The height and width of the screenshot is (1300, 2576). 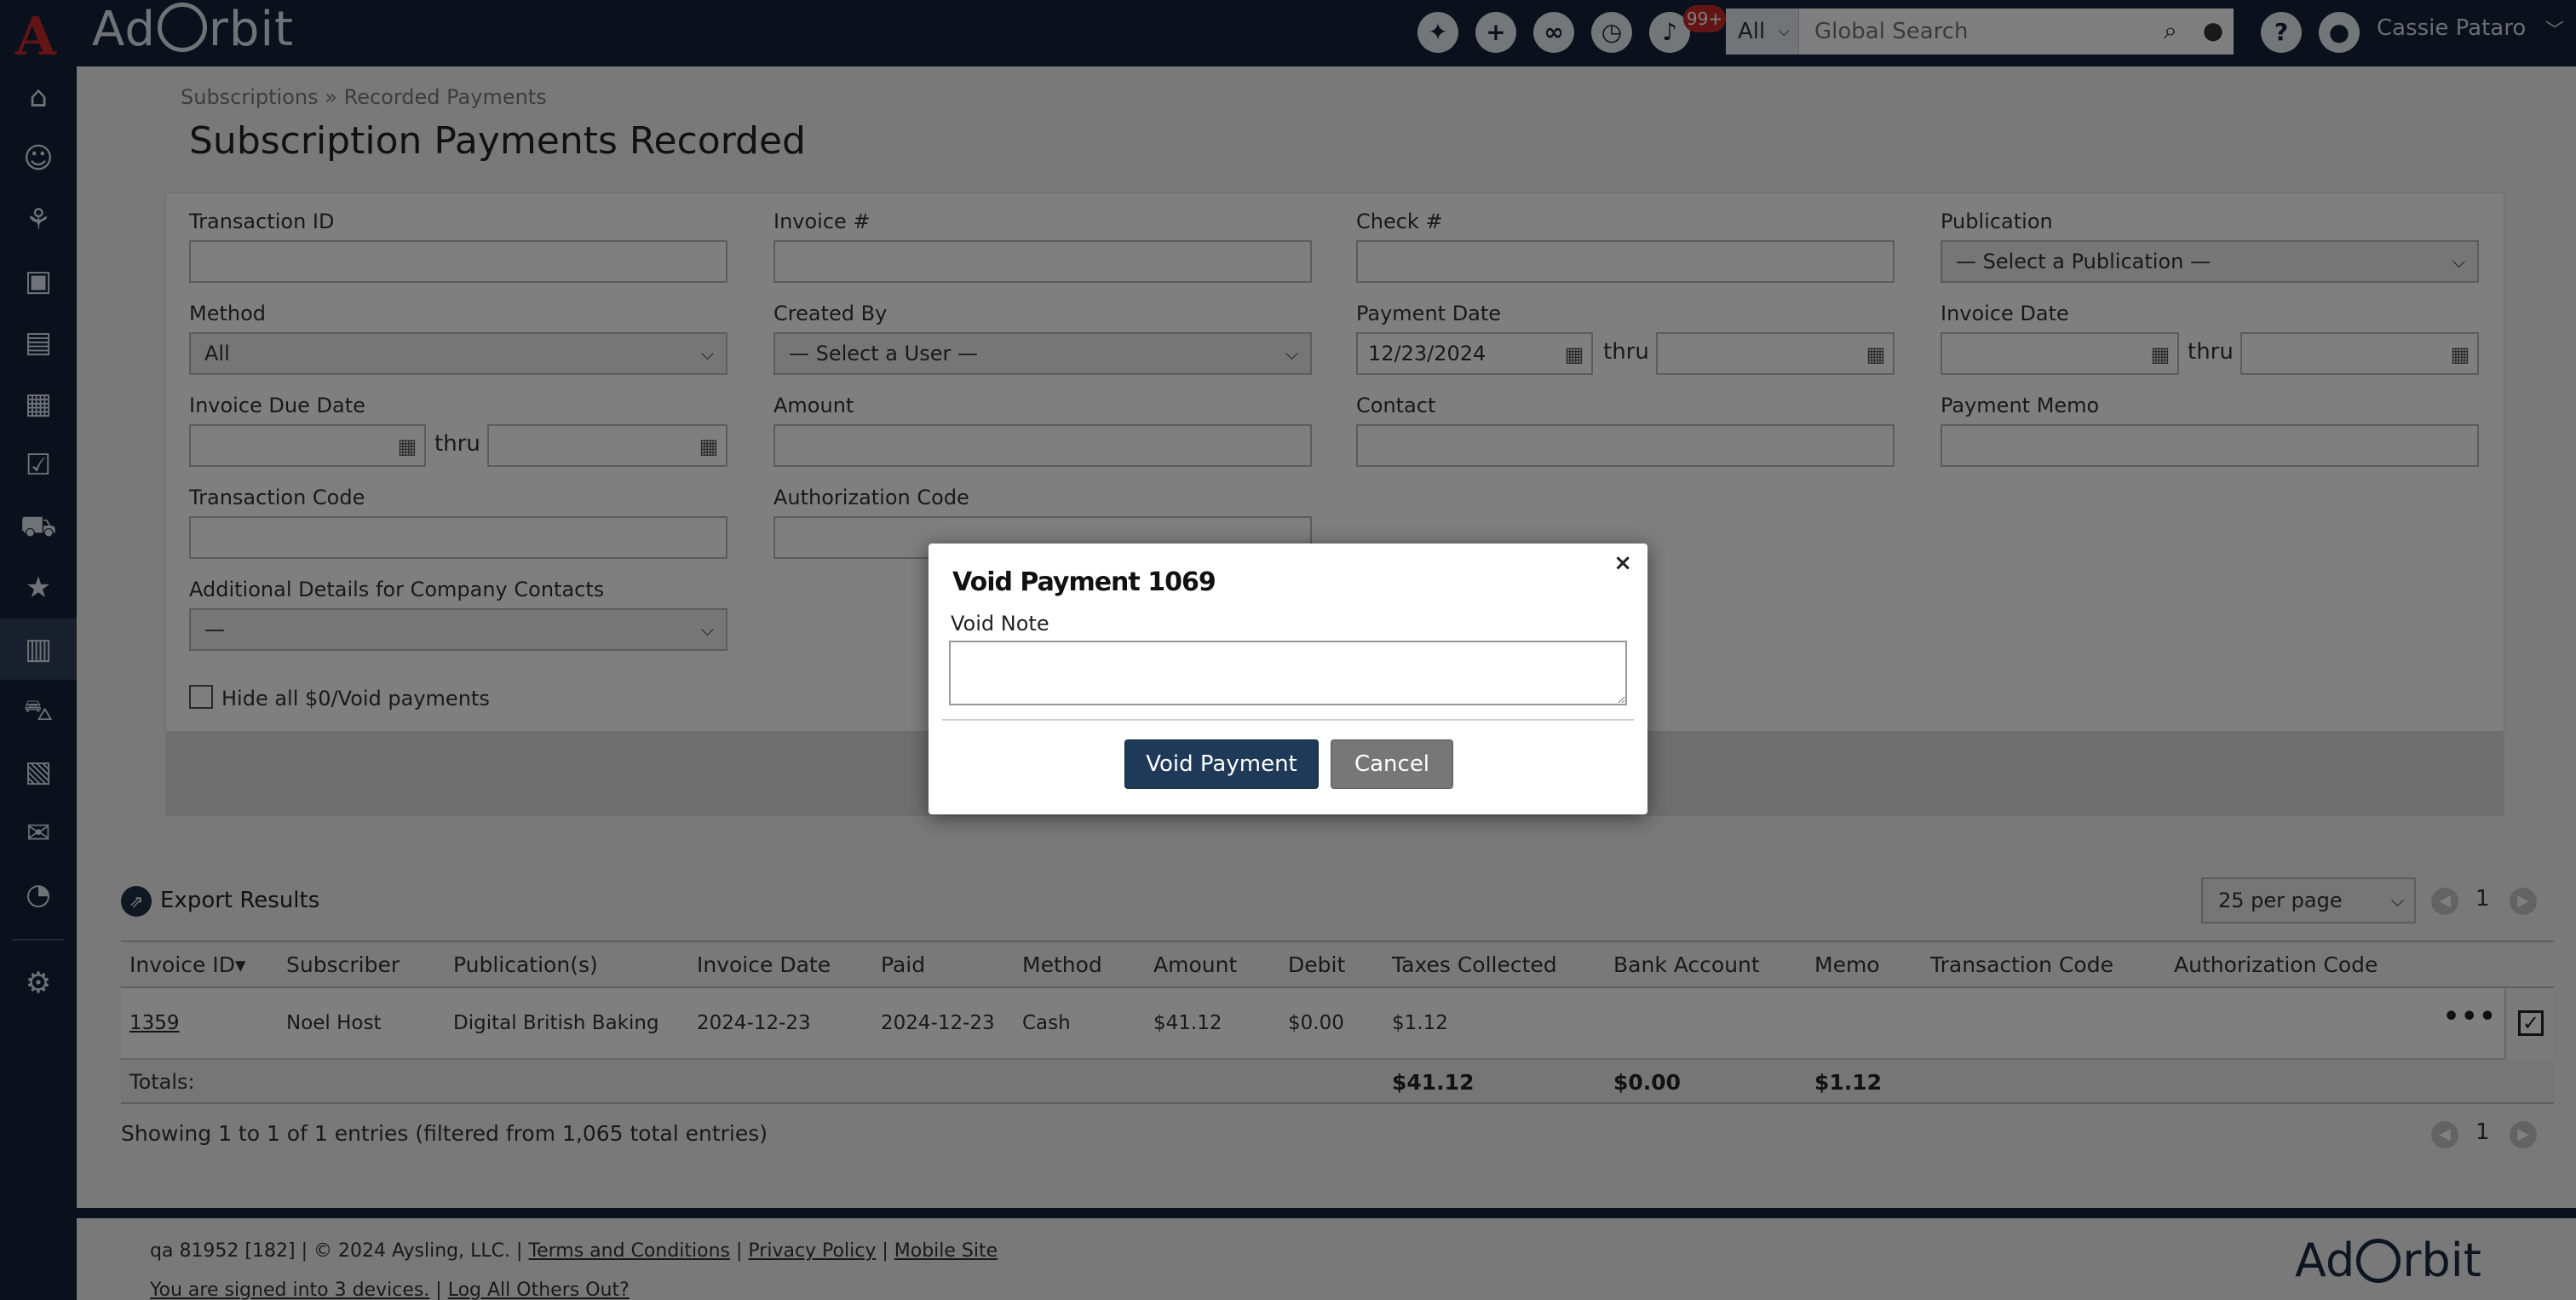 What do you see at coordinates (1623, 563) in the screenshot?
I see `close-icon: ×` at bounding box center [1623, 563].